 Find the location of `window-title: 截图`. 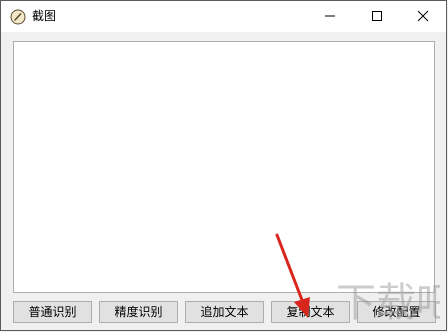

window-title: 截图 is located at coordinates (44, 16).